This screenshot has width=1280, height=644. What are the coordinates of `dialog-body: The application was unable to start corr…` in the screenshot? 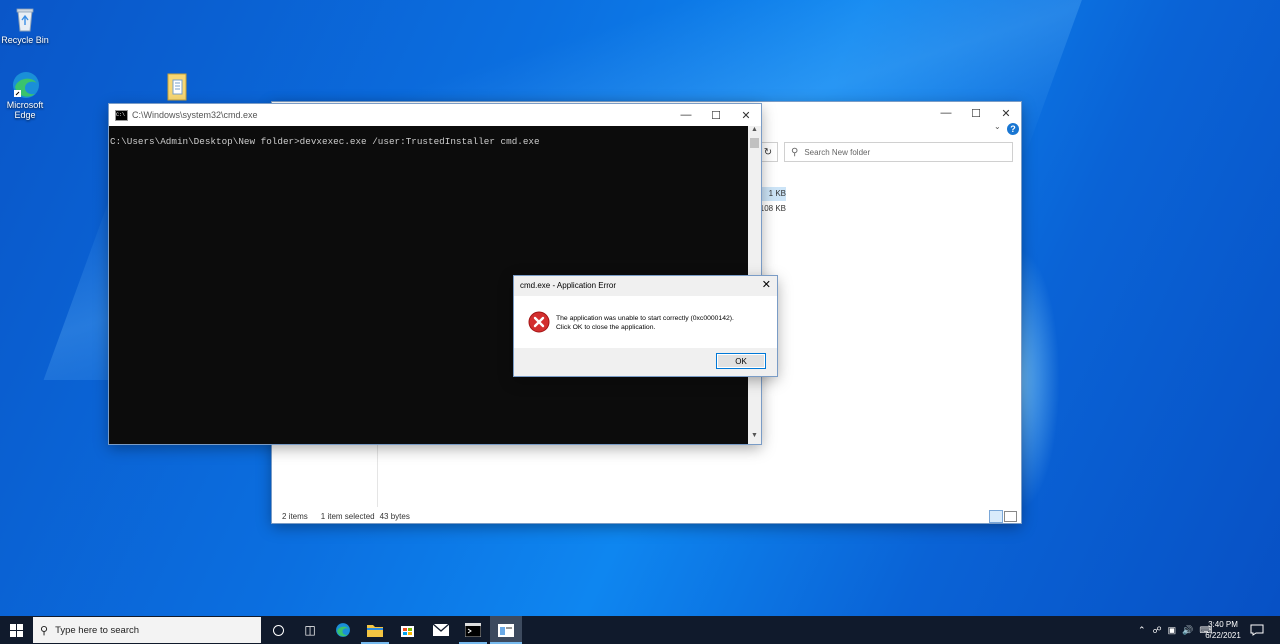 It's located at (645, 322).